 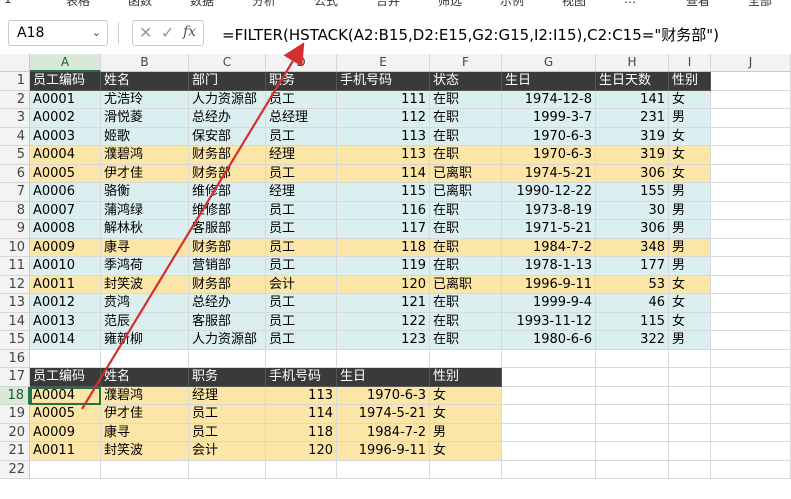 I want to click on table-cell: 贲鸿, so click(x=145, y=303).